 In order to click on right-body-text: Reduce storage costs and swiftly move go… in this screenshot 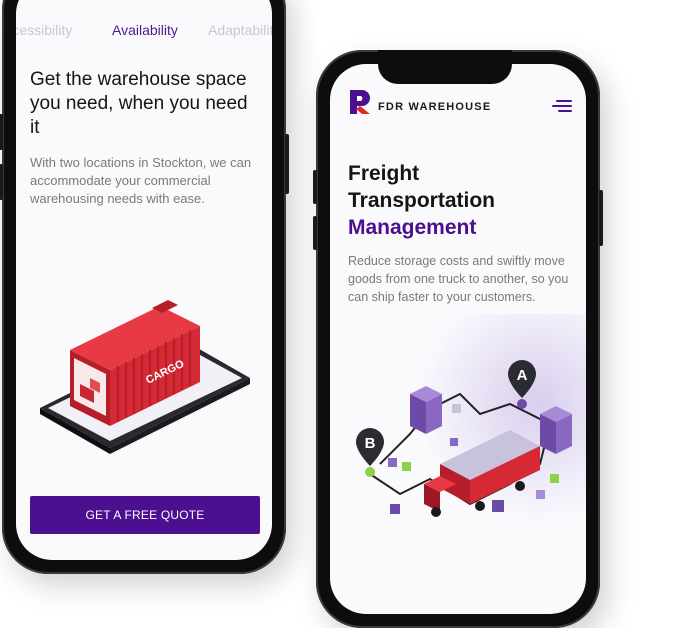, I will do `click(458, 279)`.